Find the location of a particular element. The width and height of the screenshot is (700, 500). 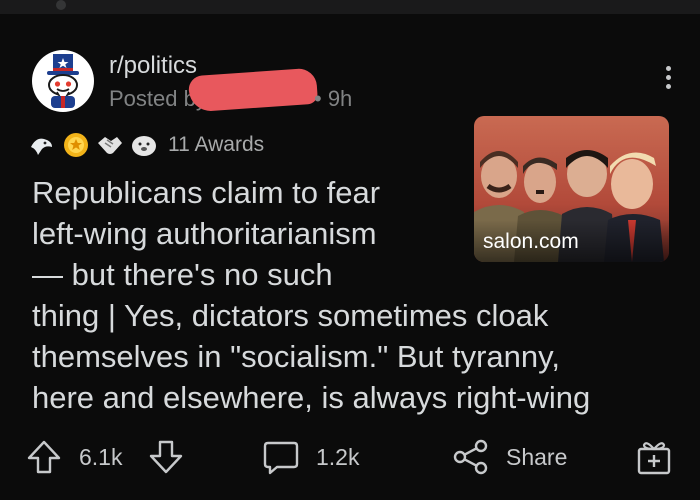

award-gift-icon is located at coordinates (654, 458).